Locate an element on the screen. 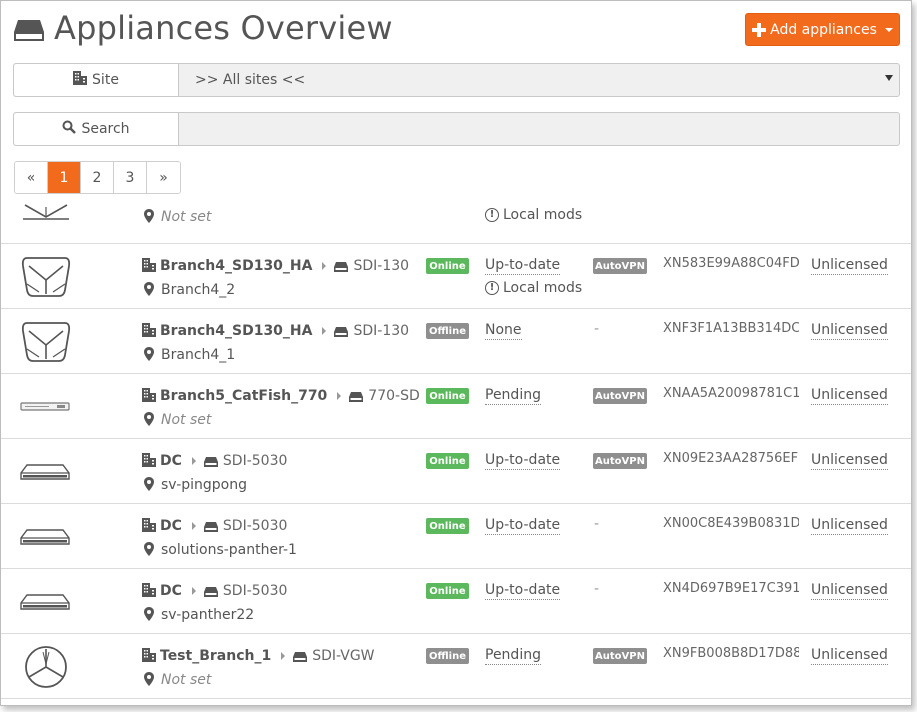  add-appliances-label: Add appliances is located at coordinates (823, 29).